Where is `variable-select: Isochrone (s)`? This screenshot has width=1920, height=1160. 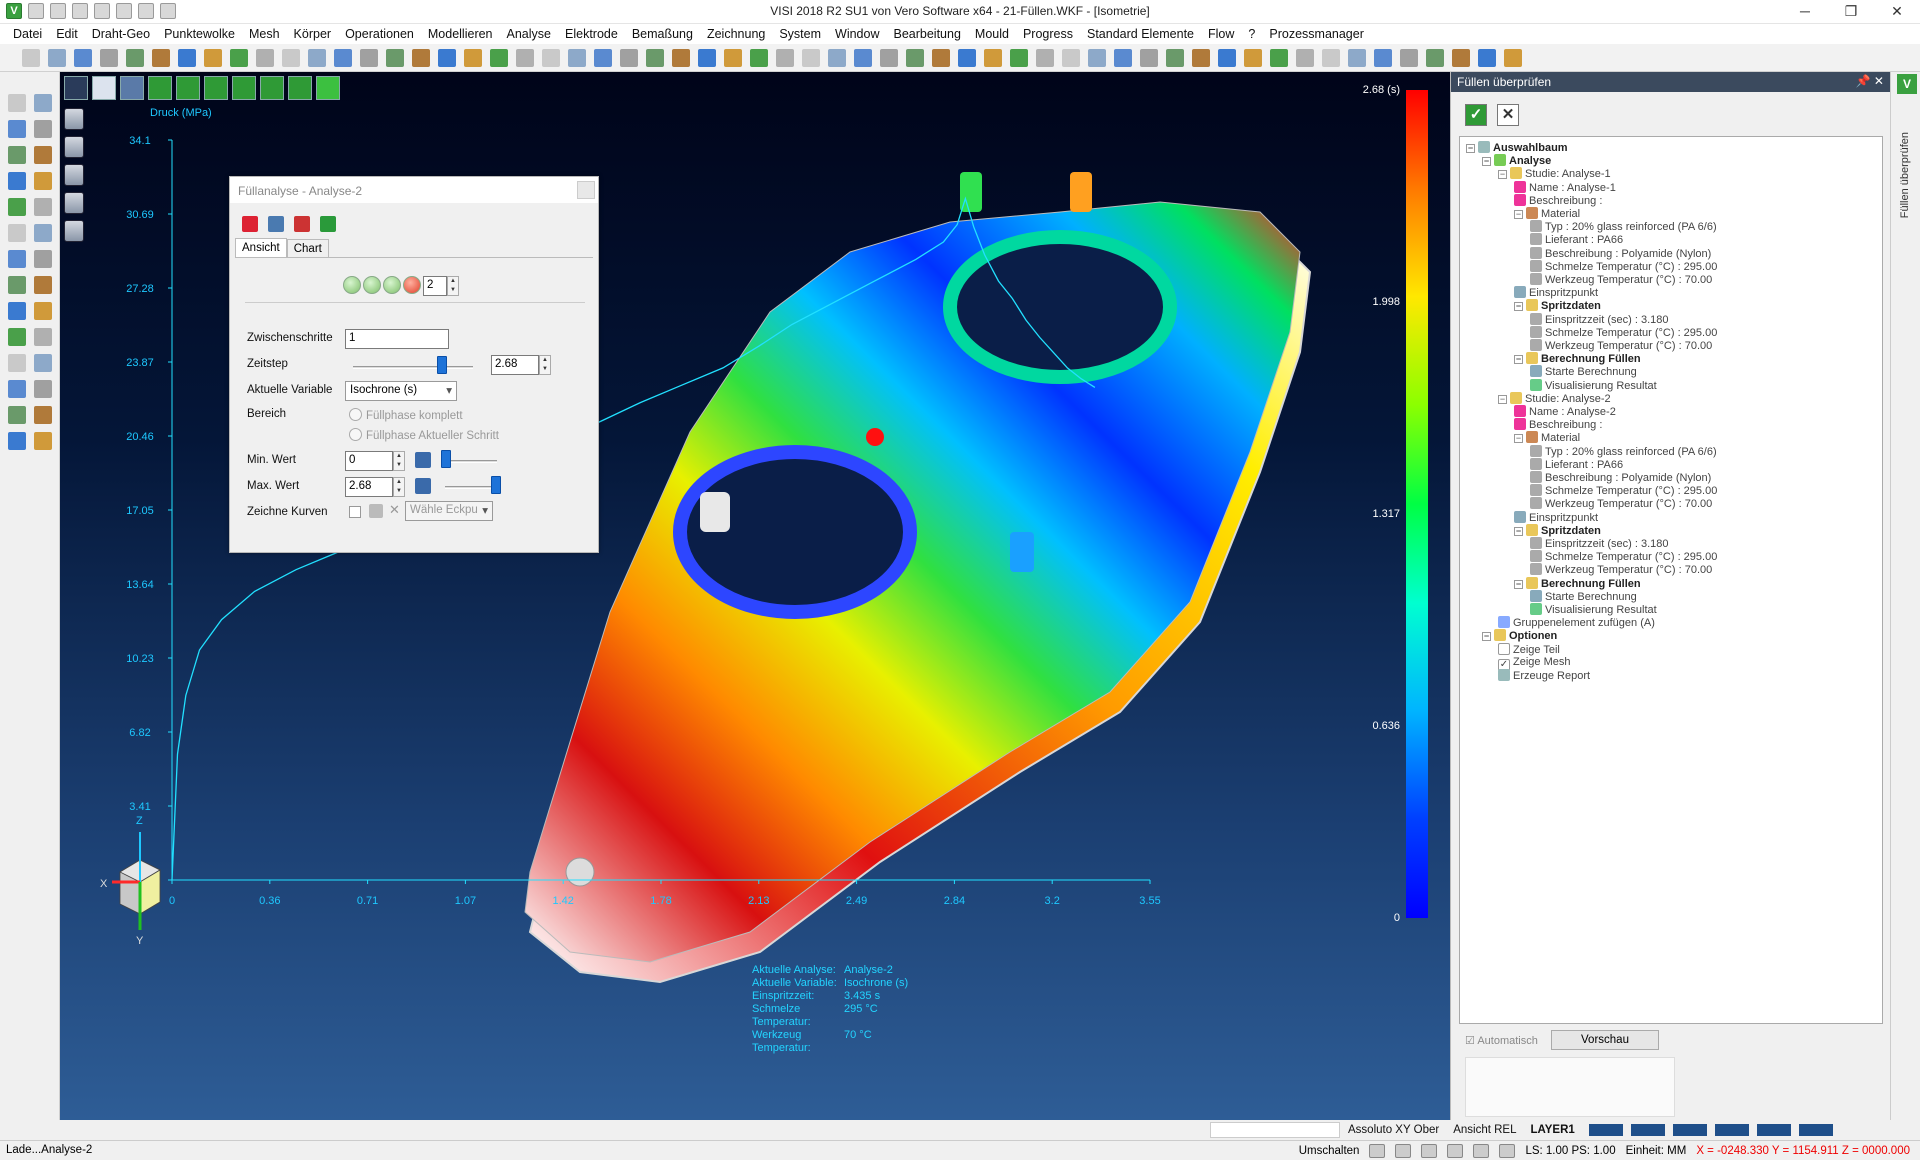 variable-select: Isochrone (s) is located at coordinates (401, 391).